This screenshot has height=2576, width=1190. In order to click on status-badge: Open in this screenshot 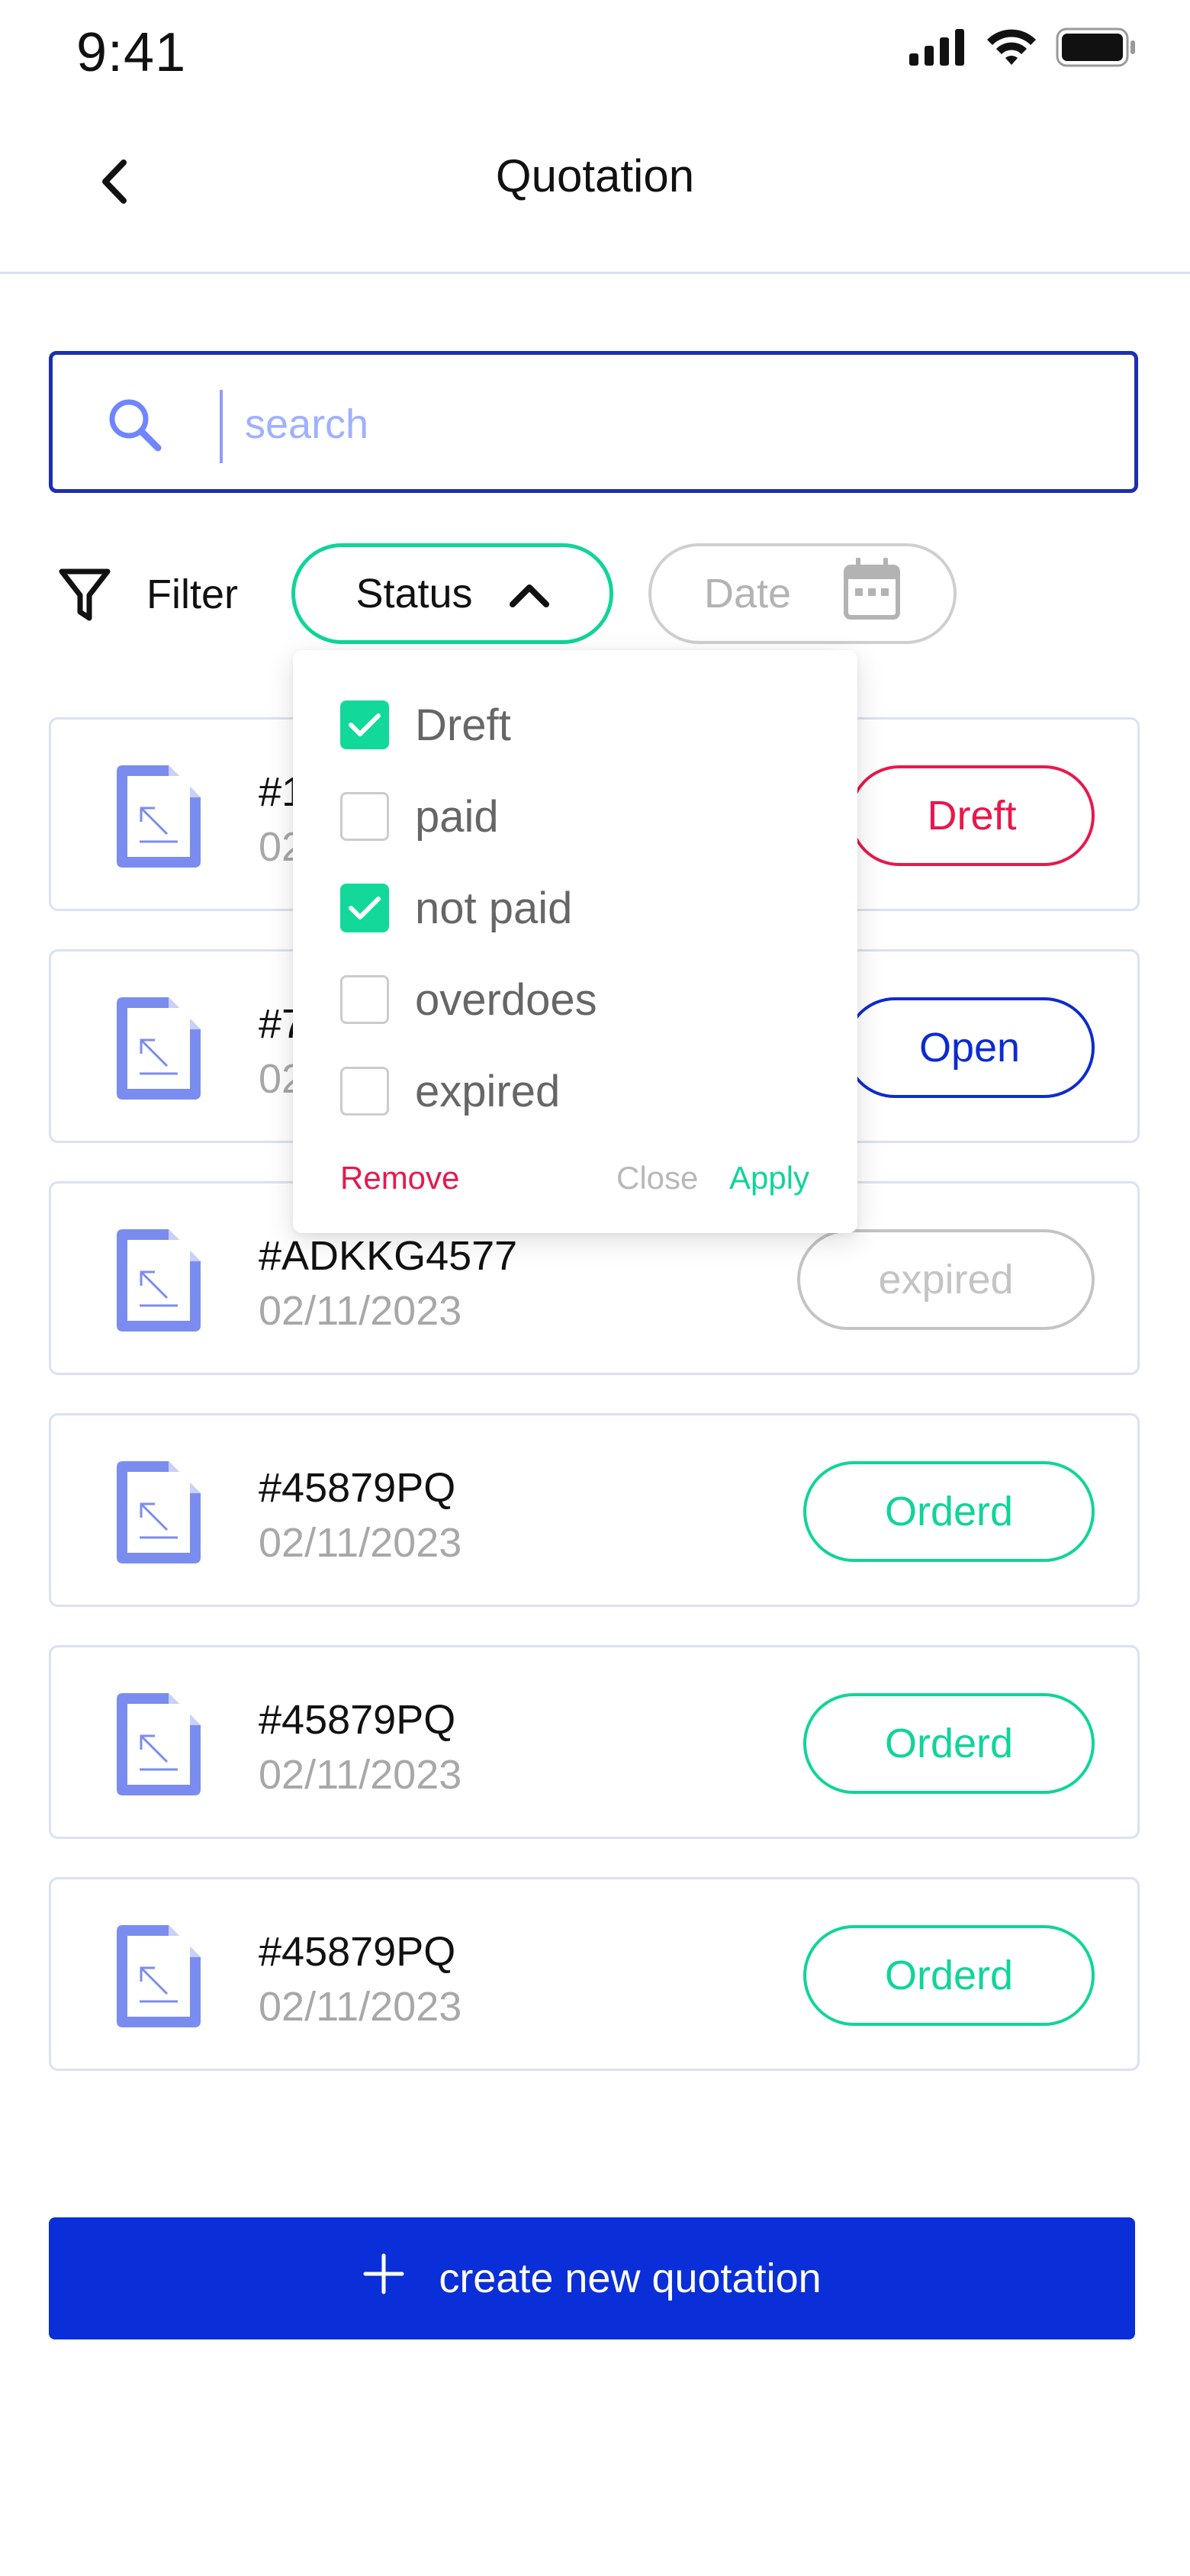, I will do `click(969, 1047)`.